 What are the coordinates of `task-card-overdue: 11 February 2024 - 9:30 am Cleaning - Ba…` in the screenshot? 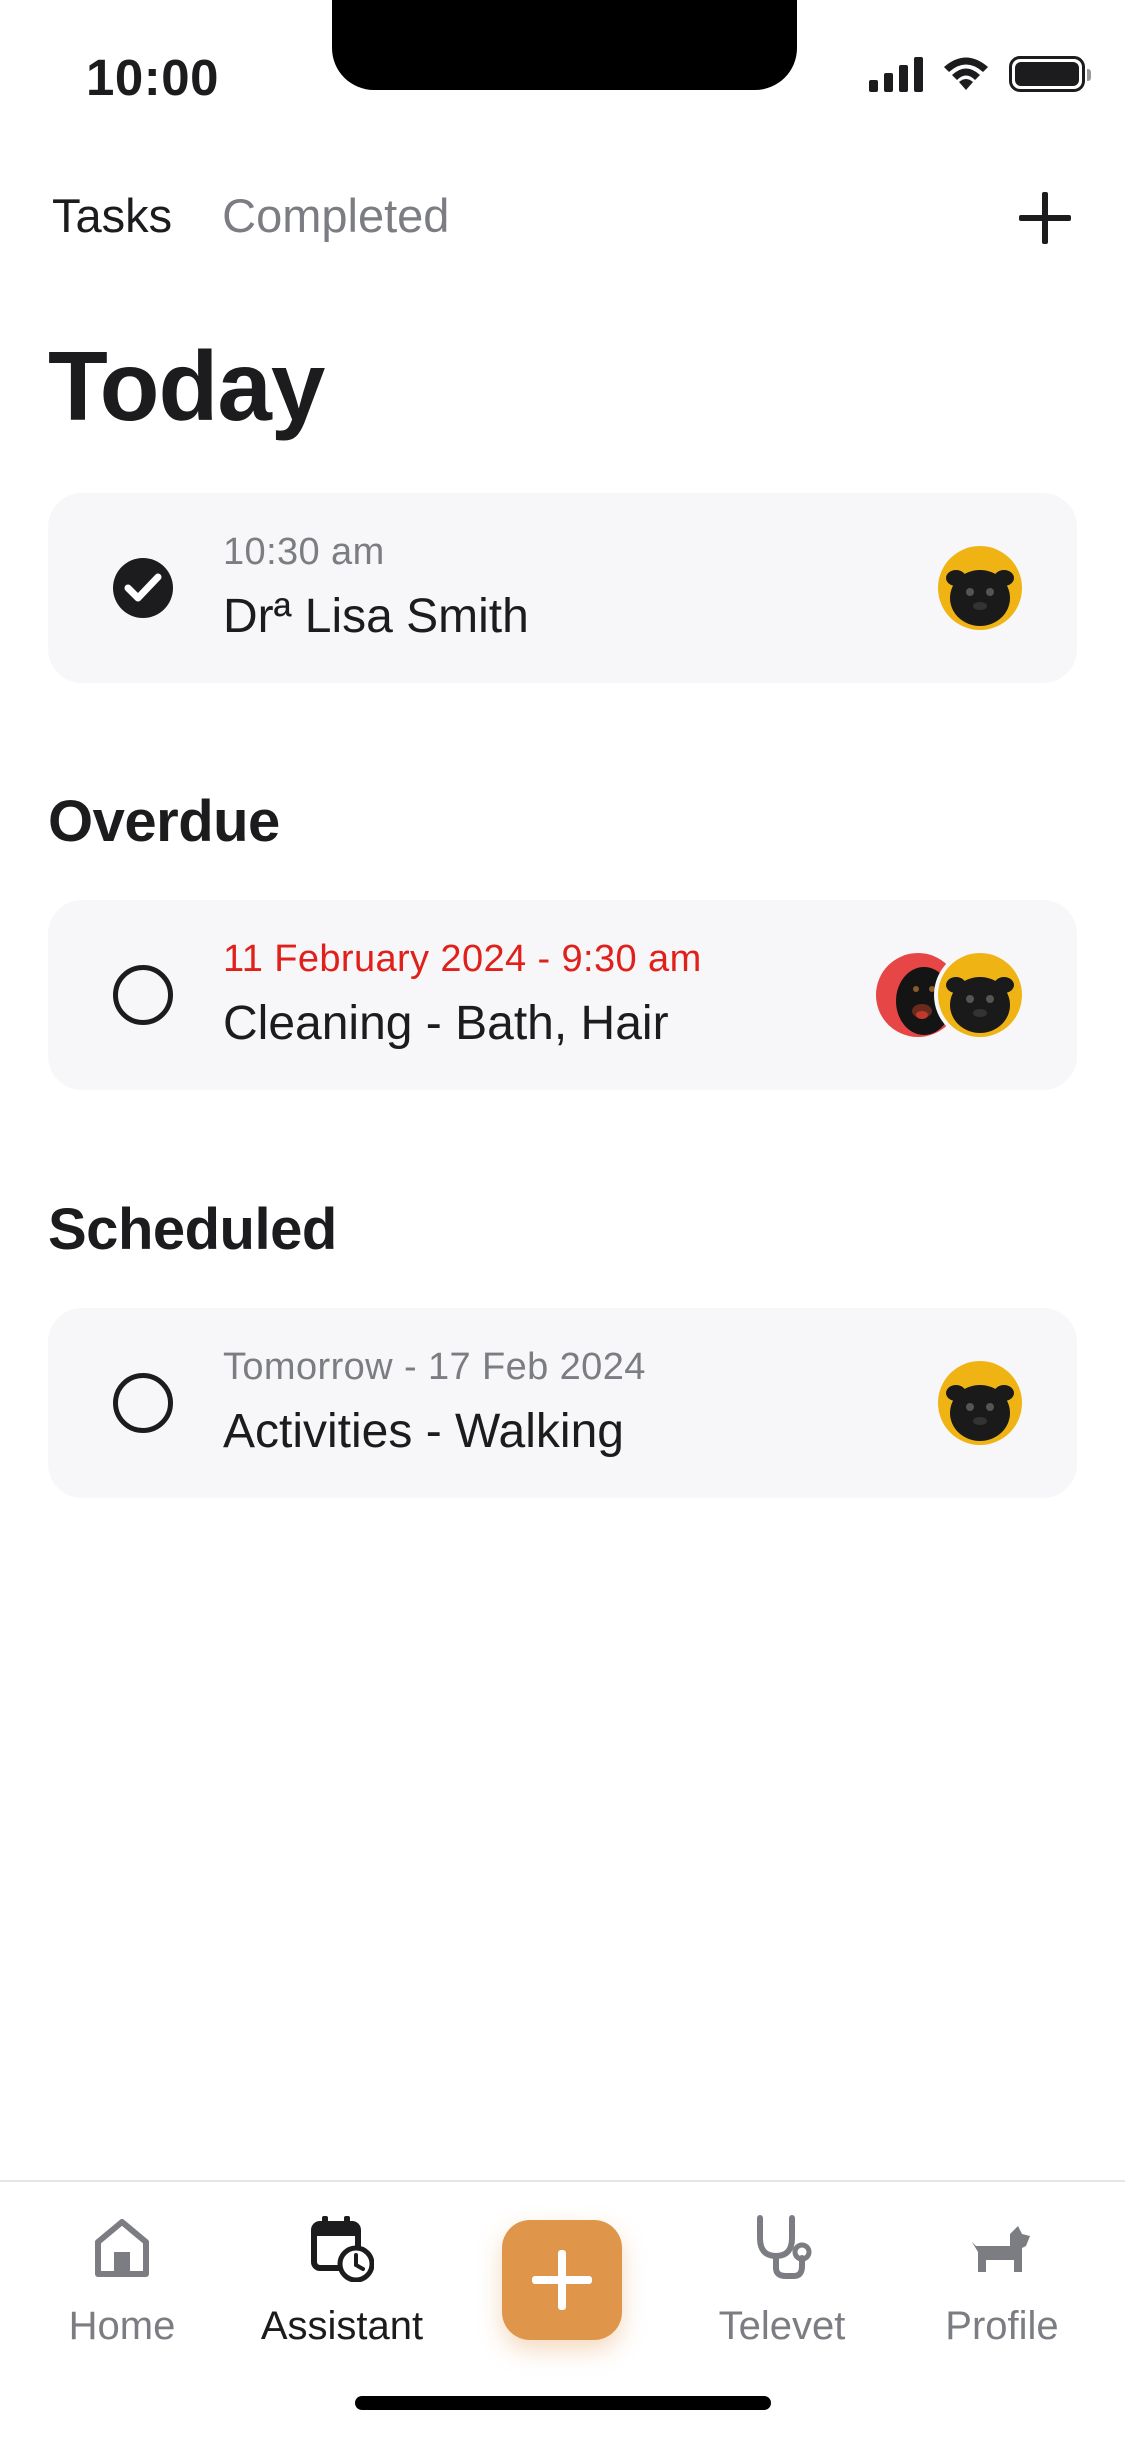 It's located at (562, 995).